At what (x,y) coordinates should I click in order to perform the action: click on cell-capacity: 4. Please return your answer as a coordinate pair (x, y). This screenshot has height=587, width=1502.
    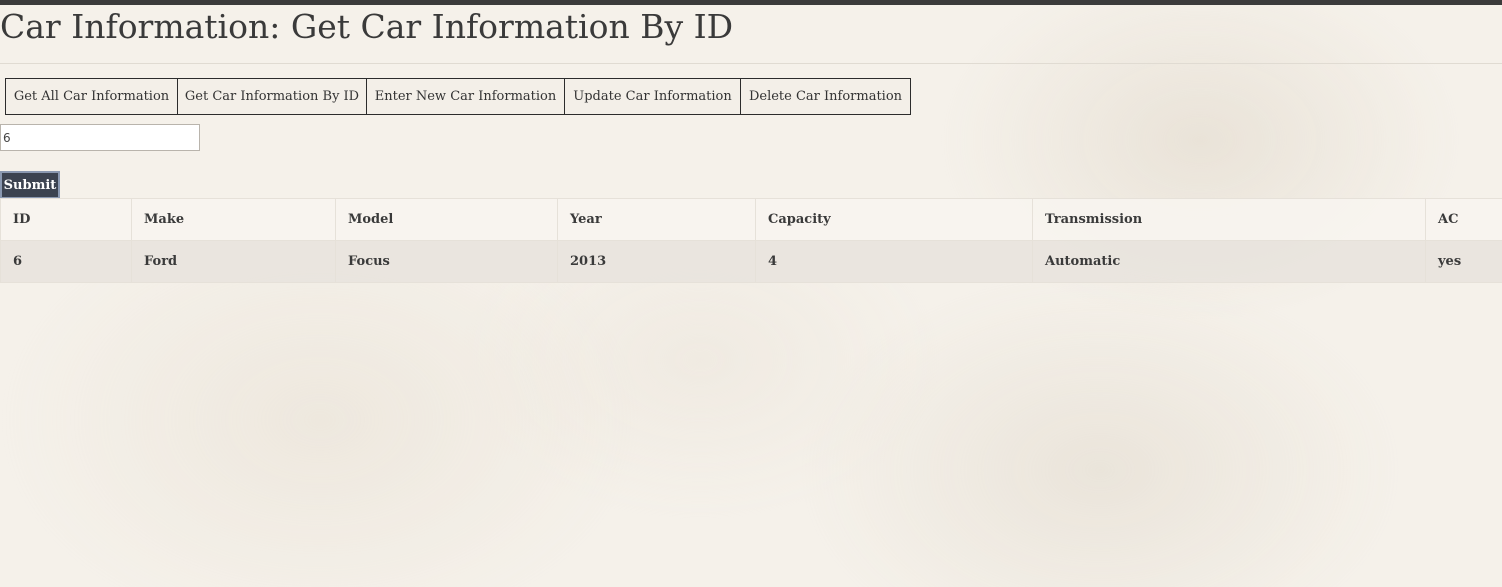
    Looking at the image, I should click on (894, 261).